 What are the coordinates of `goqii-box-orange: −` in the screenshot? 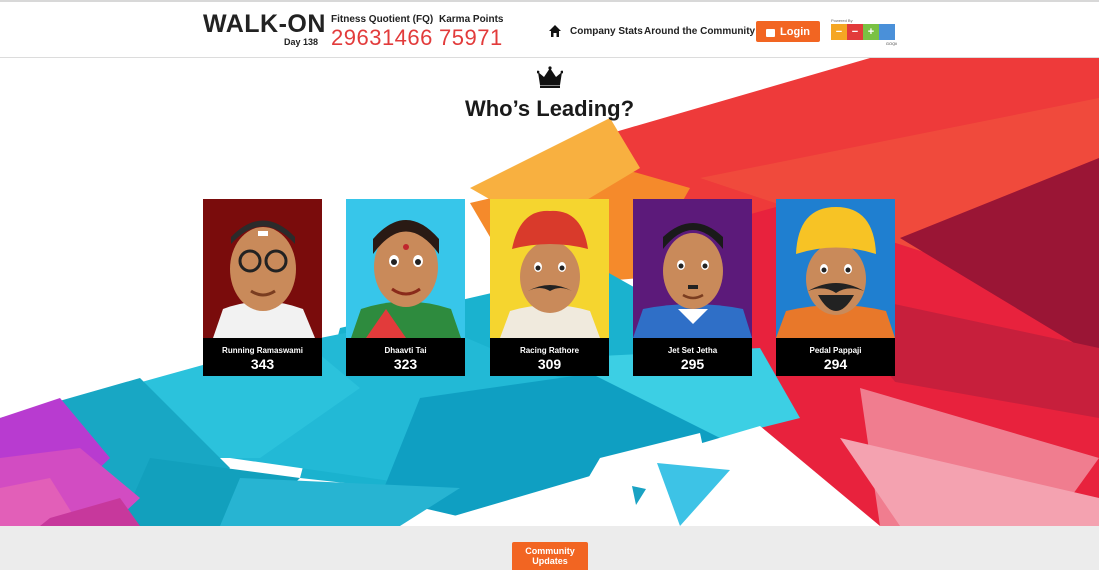 It's located at (839, 32).